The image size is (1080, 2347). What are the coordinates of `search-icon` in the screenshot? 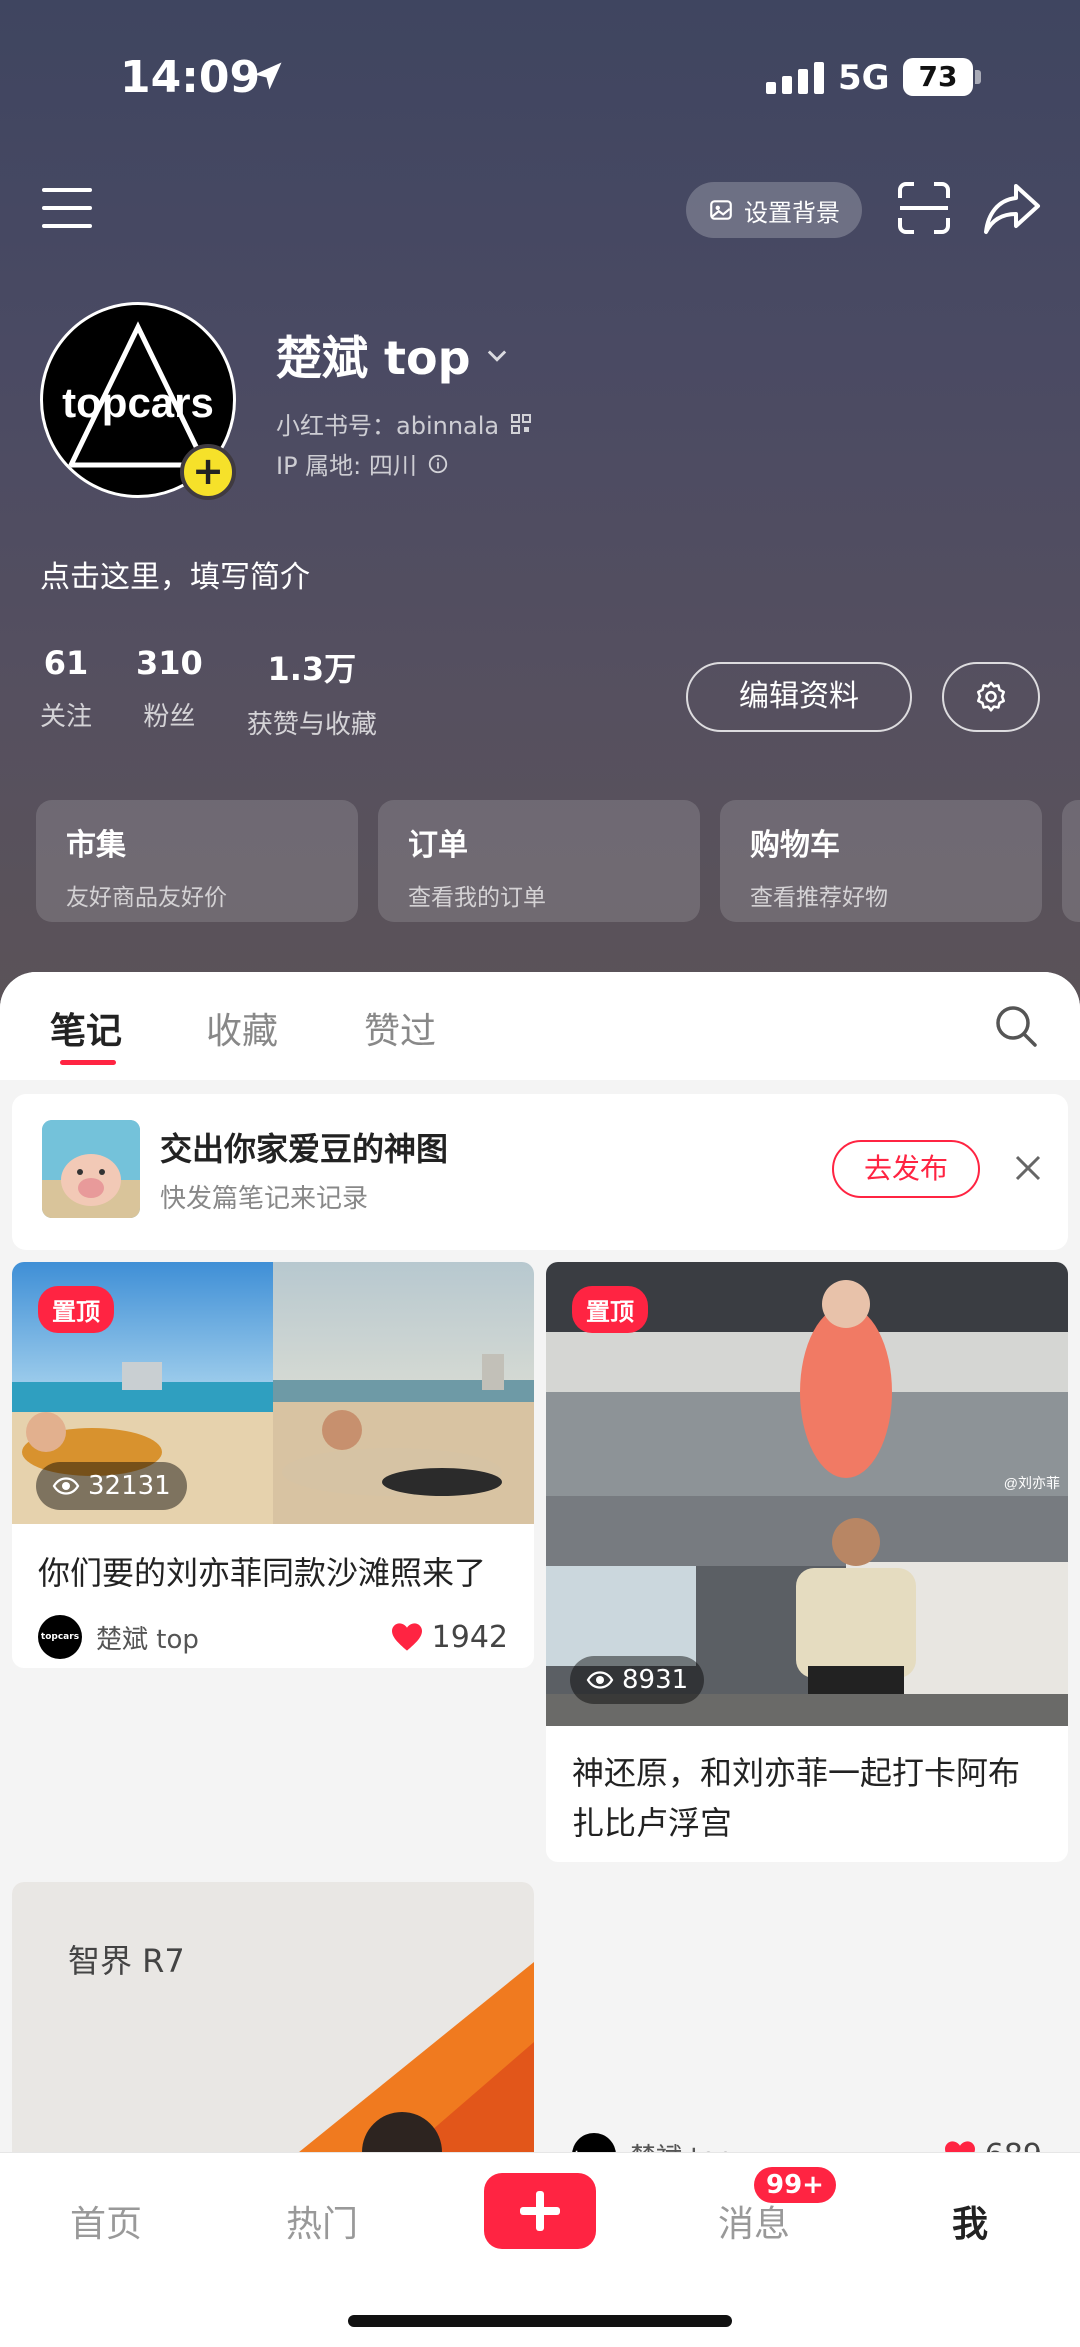 It's located at (1016, 1026).